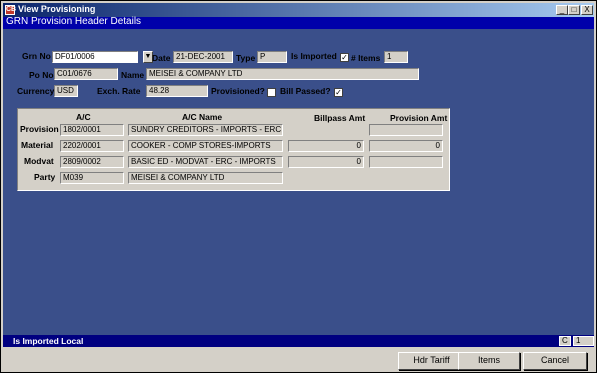 This screenshot has height=375, width=599. Describe the element at coordinates (95, 57) in the screenshot. I see `grn-no-field: DF01/0006` at that location.